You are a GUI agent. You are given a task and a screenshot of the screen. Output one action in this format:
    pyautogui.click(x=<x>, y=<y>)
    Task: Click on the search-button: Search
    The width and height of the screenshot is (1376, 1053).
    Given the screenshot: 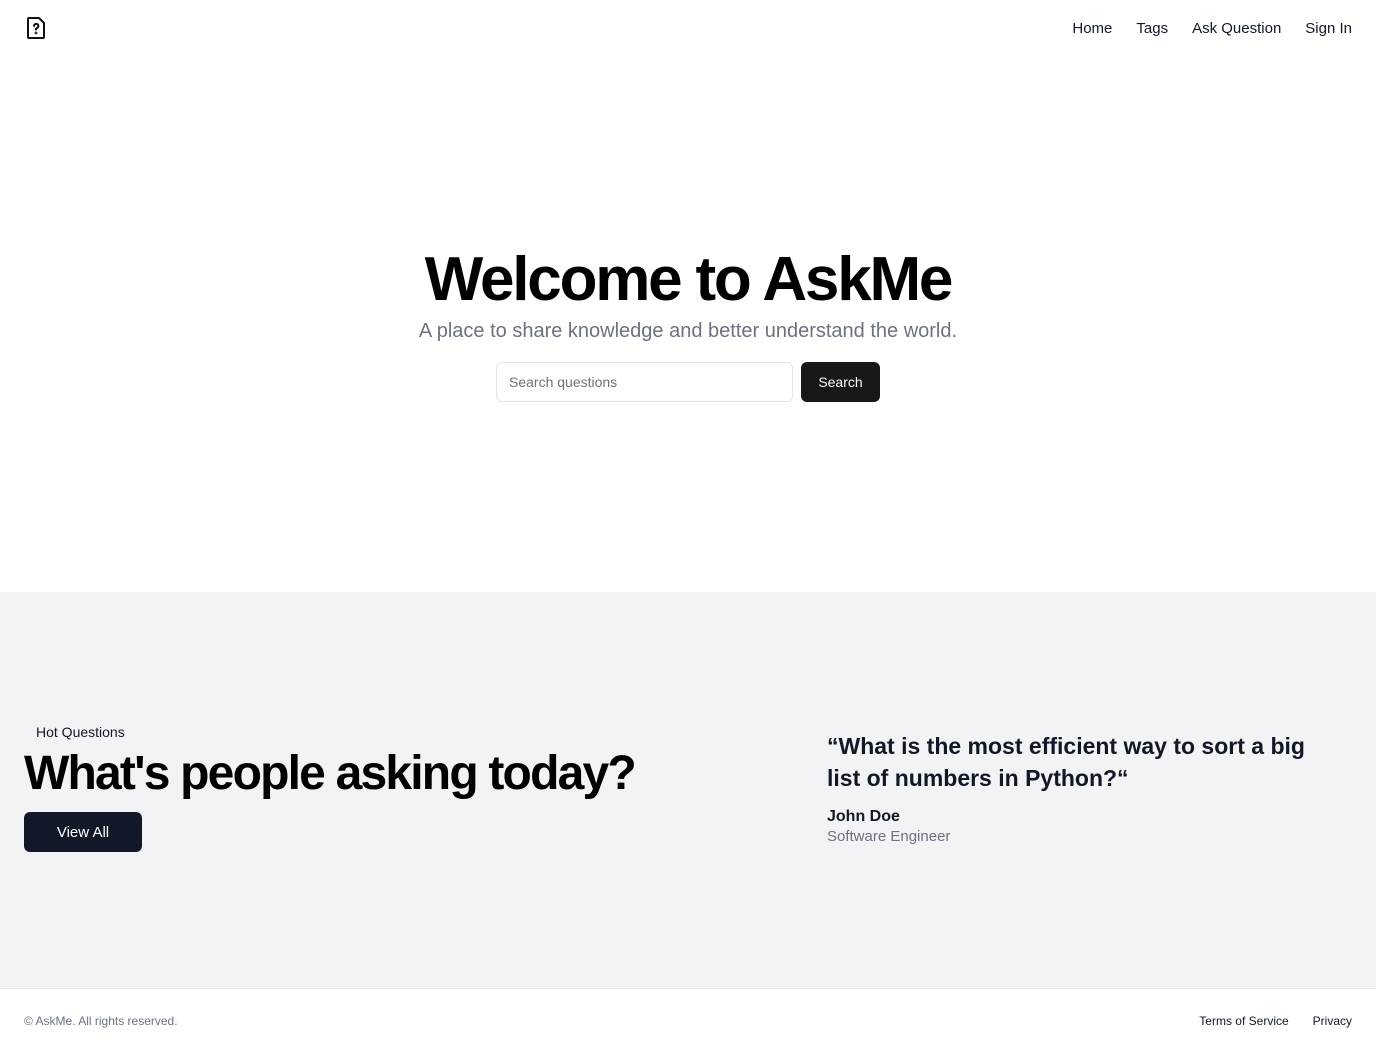 What is the action you would take?
    pyautogui.click(x=840, y=382)
    